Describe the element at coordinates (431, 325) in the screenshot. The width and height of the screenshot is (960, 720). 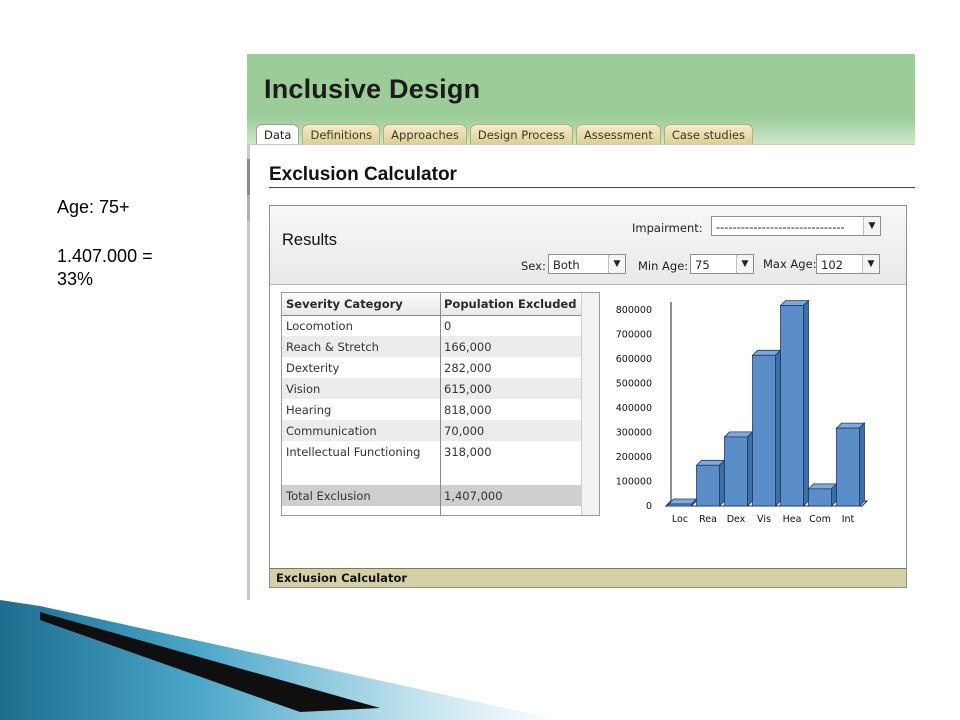
I see `table-row: Locomotion 0` at that location.